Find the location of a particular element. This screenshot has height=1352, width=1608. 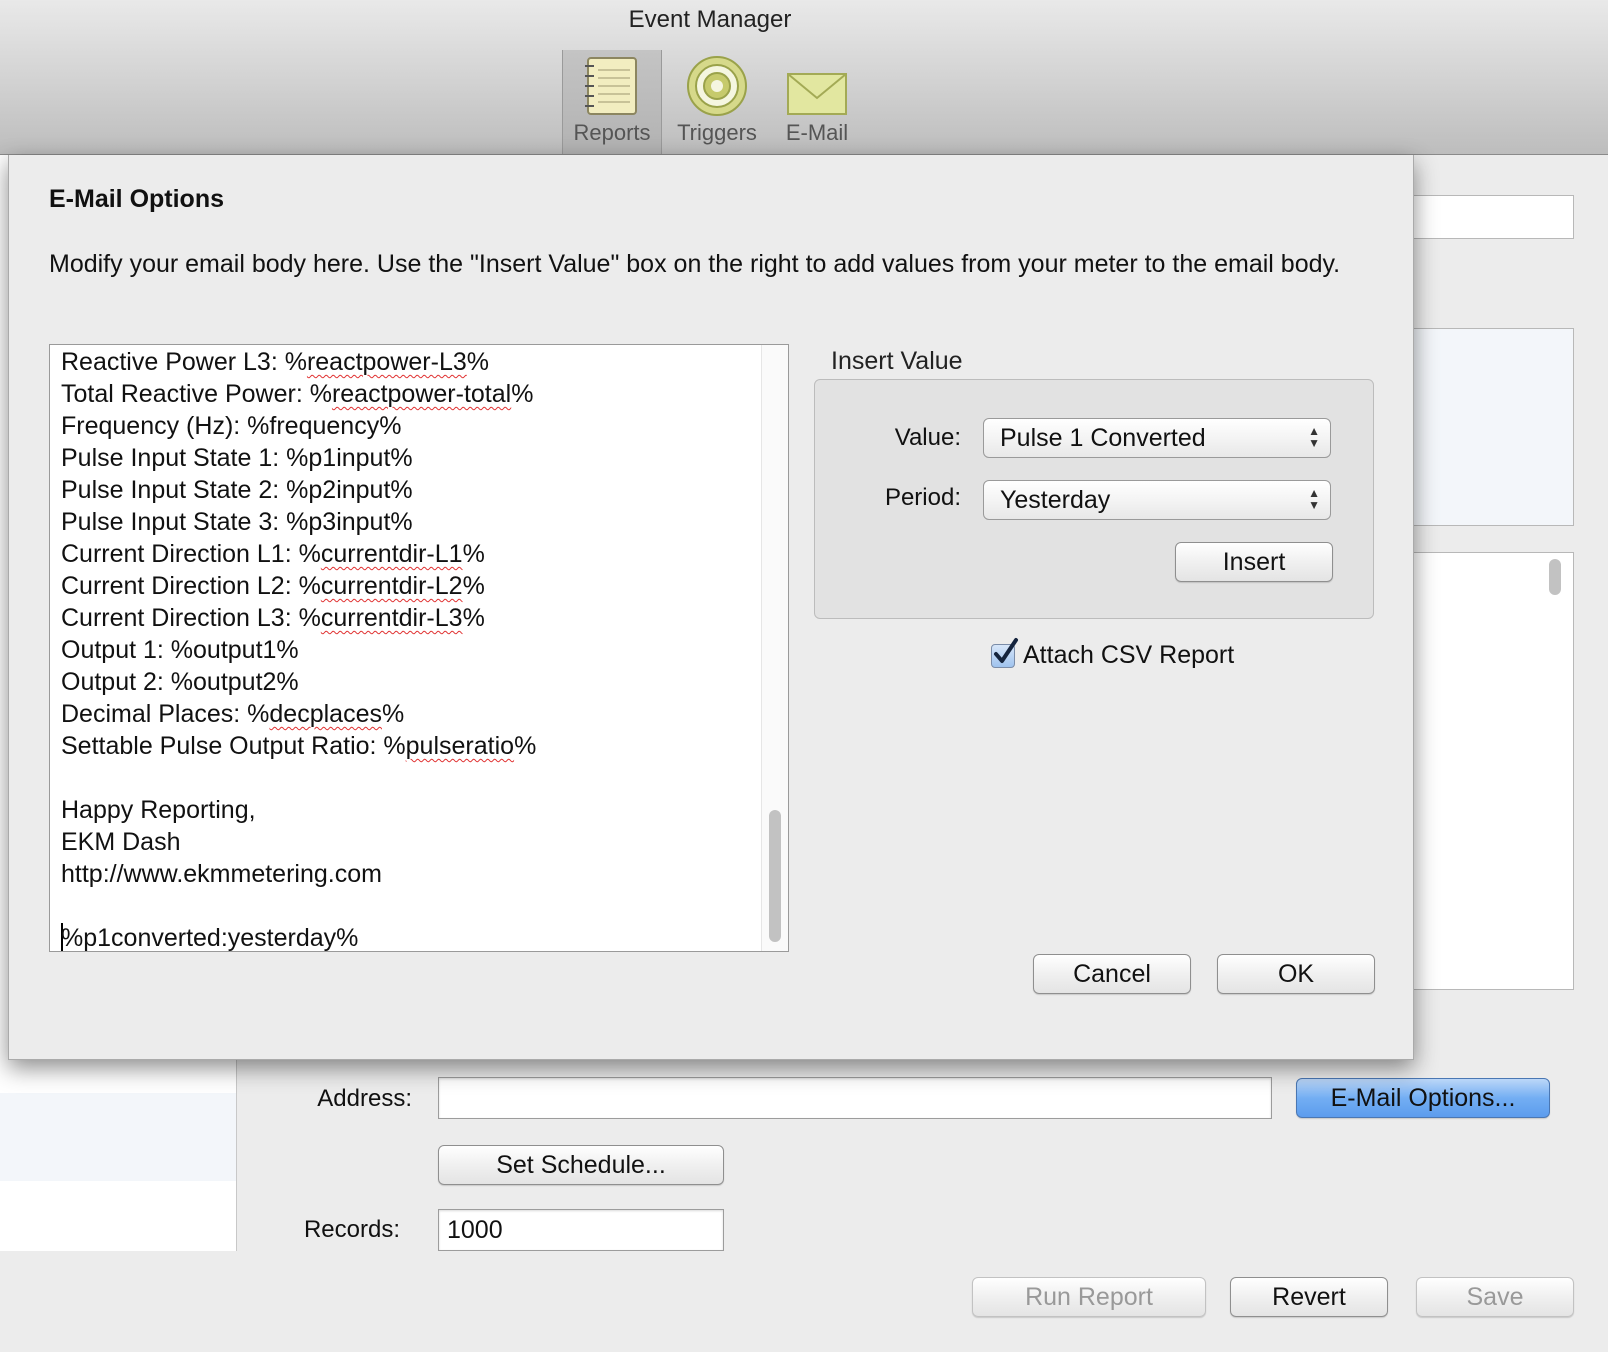

email-body-line: Output 1: %output1% is located at coordinates (298, 650).